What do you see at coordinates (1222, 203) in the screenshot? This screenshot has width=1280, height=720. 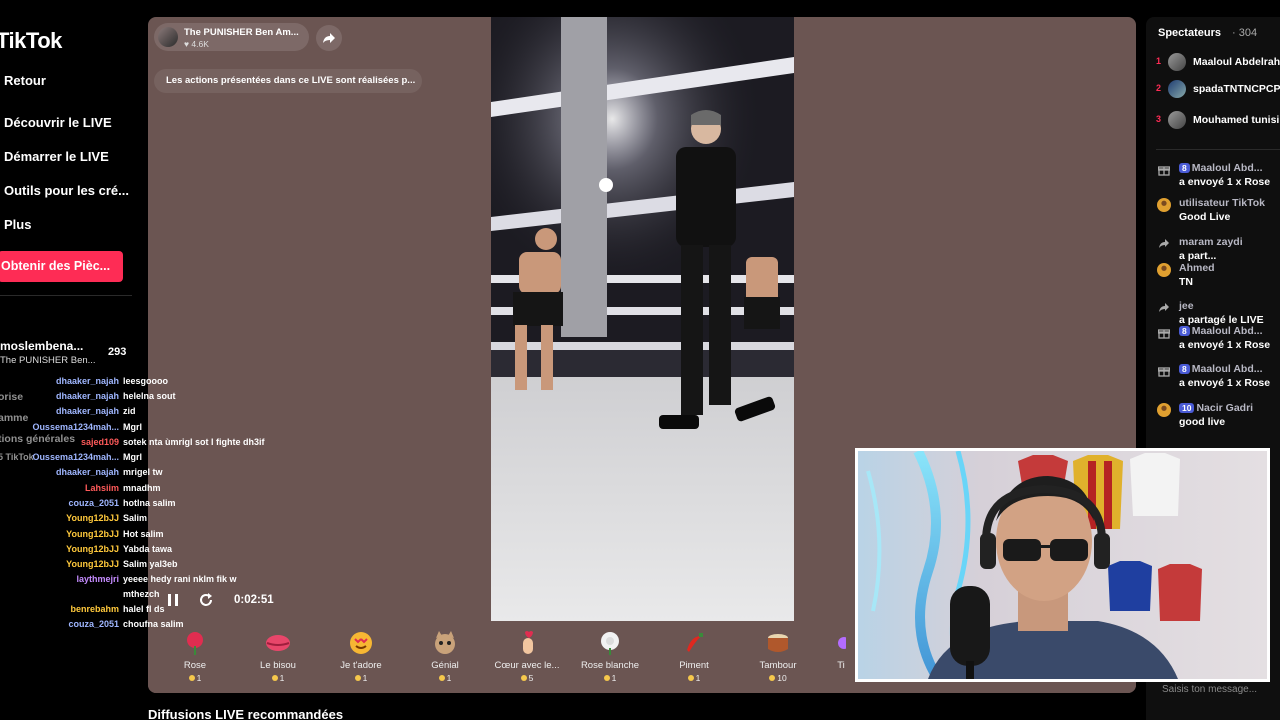 I see `feed-username: utilisateur TikTok` at bounding box center [1222, 203].